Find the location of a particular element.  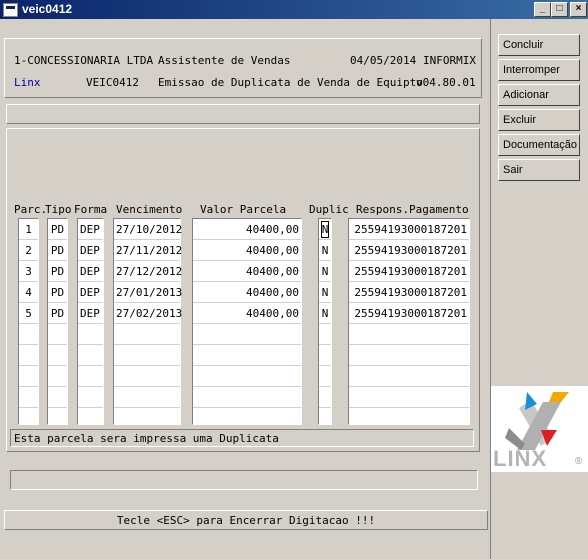

version: v04.80.01 is located at coordinates (446, 82).